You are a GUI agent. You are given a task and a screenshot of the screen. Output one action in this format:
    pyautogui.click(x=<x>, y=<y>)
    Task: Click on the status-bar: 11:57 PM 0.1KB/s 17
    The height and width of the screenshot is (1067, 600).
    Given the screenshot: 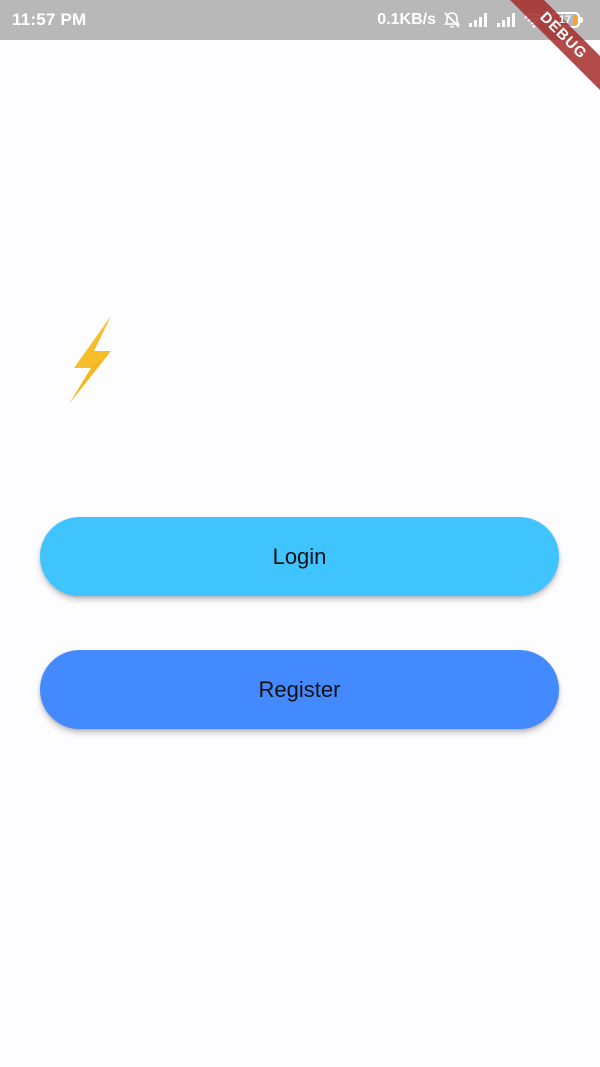 What is the action you would take?
    pyautogui.click(x=300, y=20)
    